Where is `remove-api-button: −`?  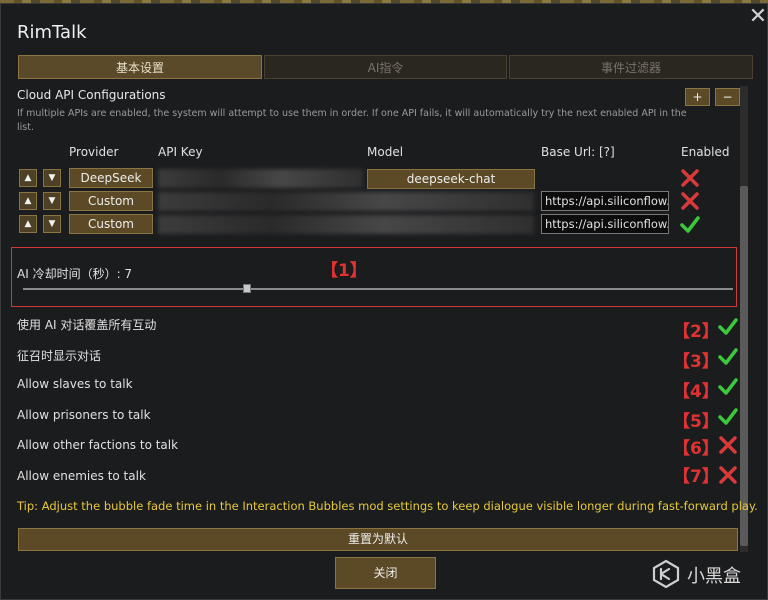 remove-api-button: − is located at coordinates (727, 97).